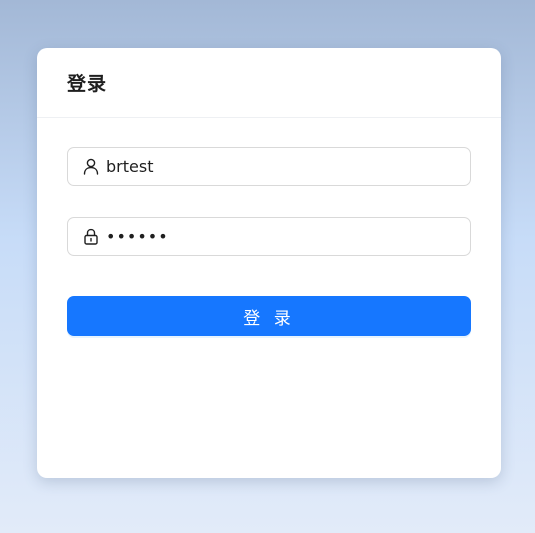  What do you see at coordinates (91, 167) in the screenshot?
I see `user-icon` at bounding box center [91, 167].